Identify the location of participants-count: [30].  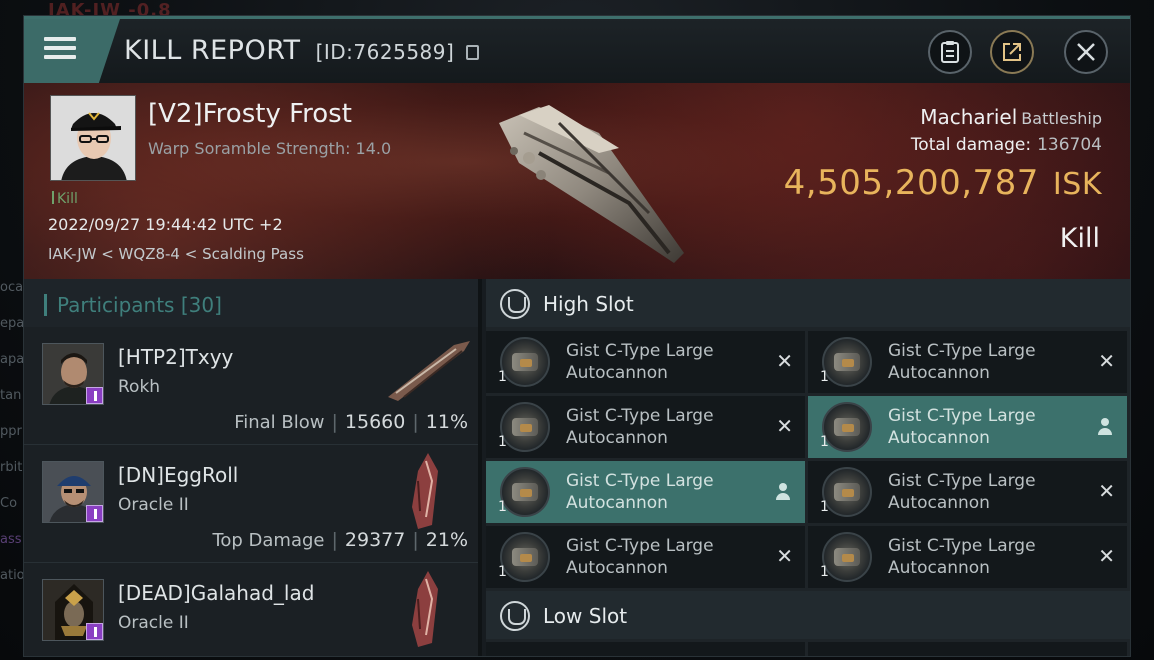
(201, 305).